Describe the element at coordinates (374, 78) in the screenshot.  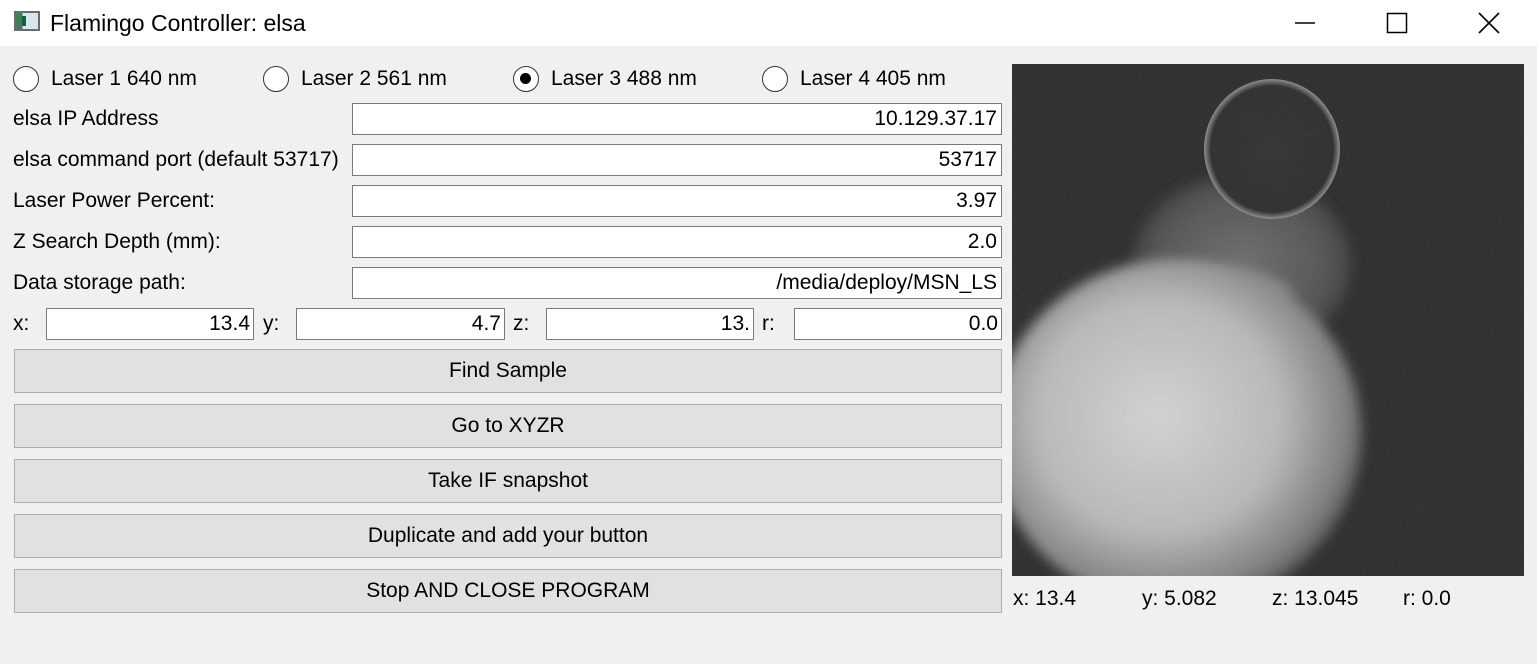
I see `radio-label: Laser 2 561 nm` at that location.